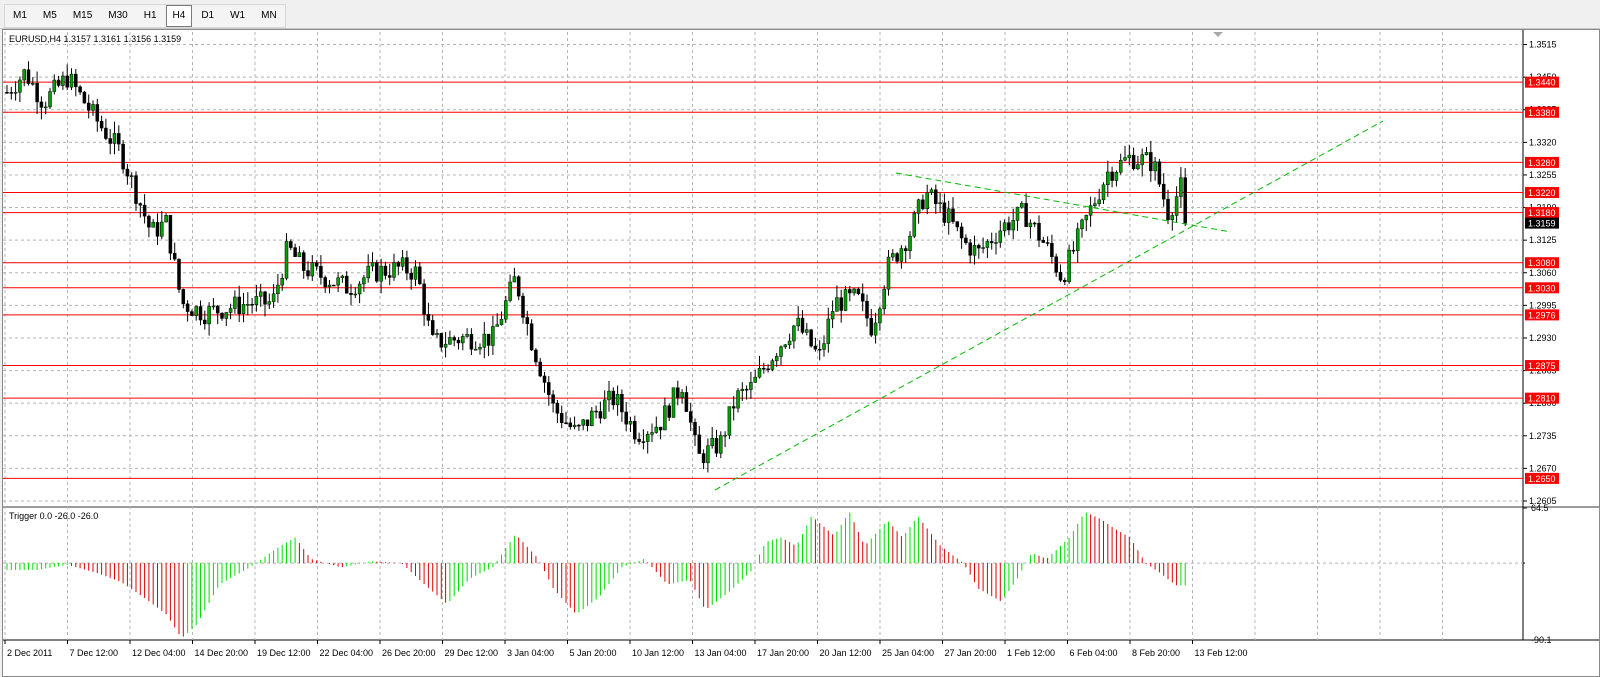  I want to click on timeframe-button-w1: W1, so click(237, 16).